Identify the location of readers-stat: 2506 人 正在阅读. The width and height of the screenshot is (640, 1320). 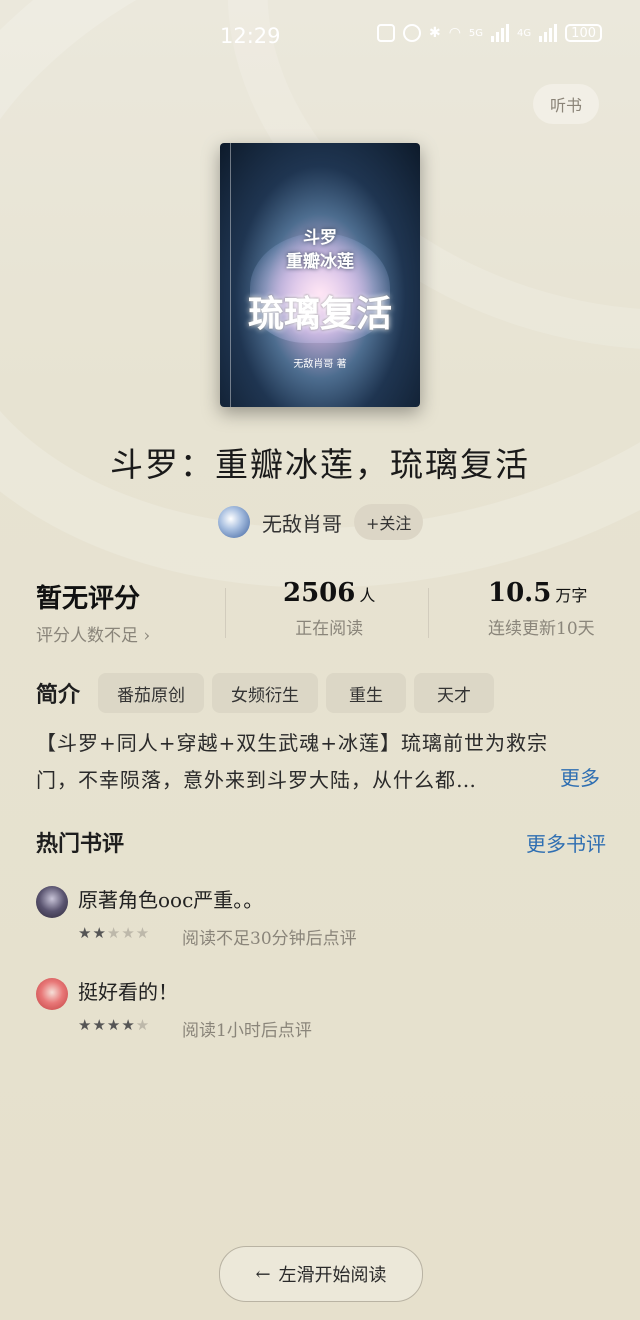
(329, 608).